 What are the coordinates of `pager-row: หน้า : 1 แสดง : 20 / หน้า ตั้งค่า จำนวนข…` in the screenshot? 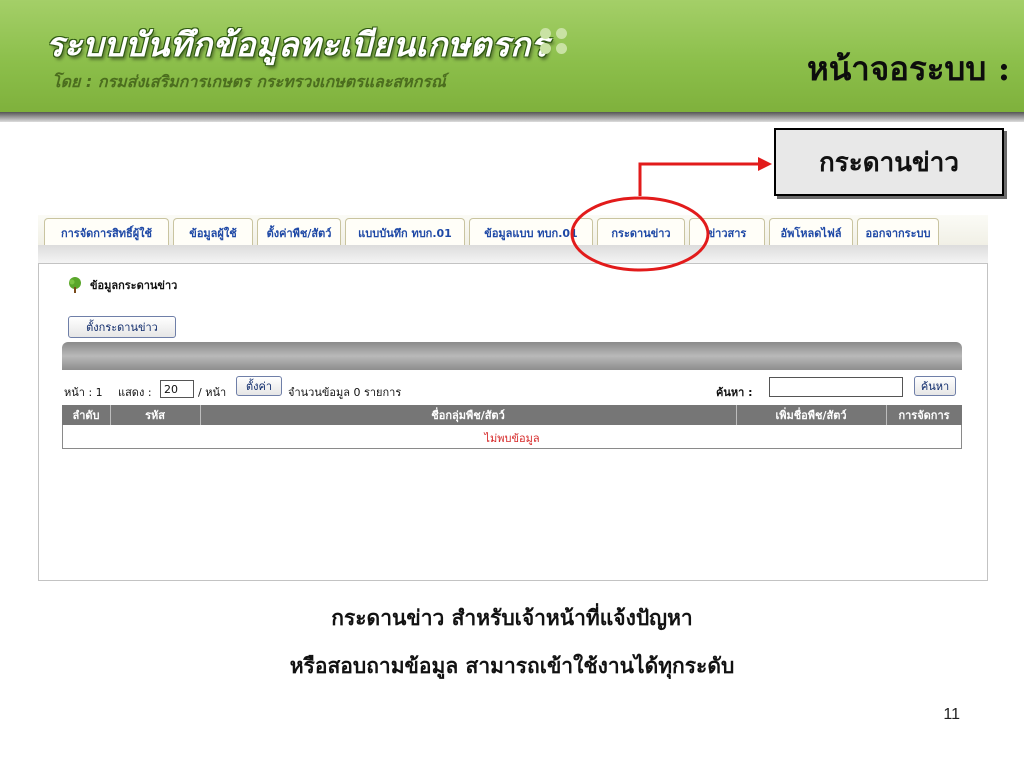 It's located at (512, 387).